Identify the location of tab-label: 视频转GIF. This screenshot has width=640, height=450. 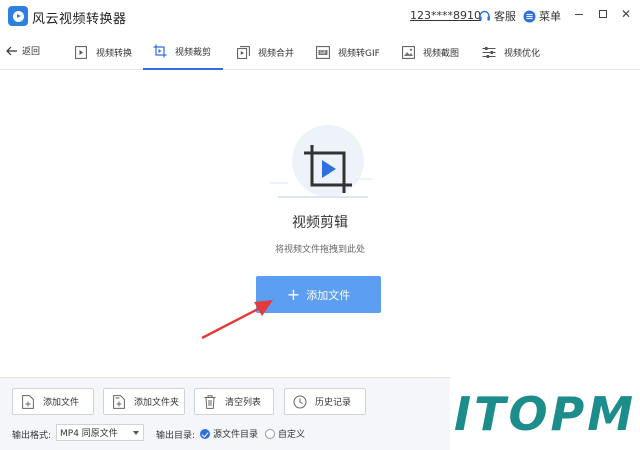
(359, 53).